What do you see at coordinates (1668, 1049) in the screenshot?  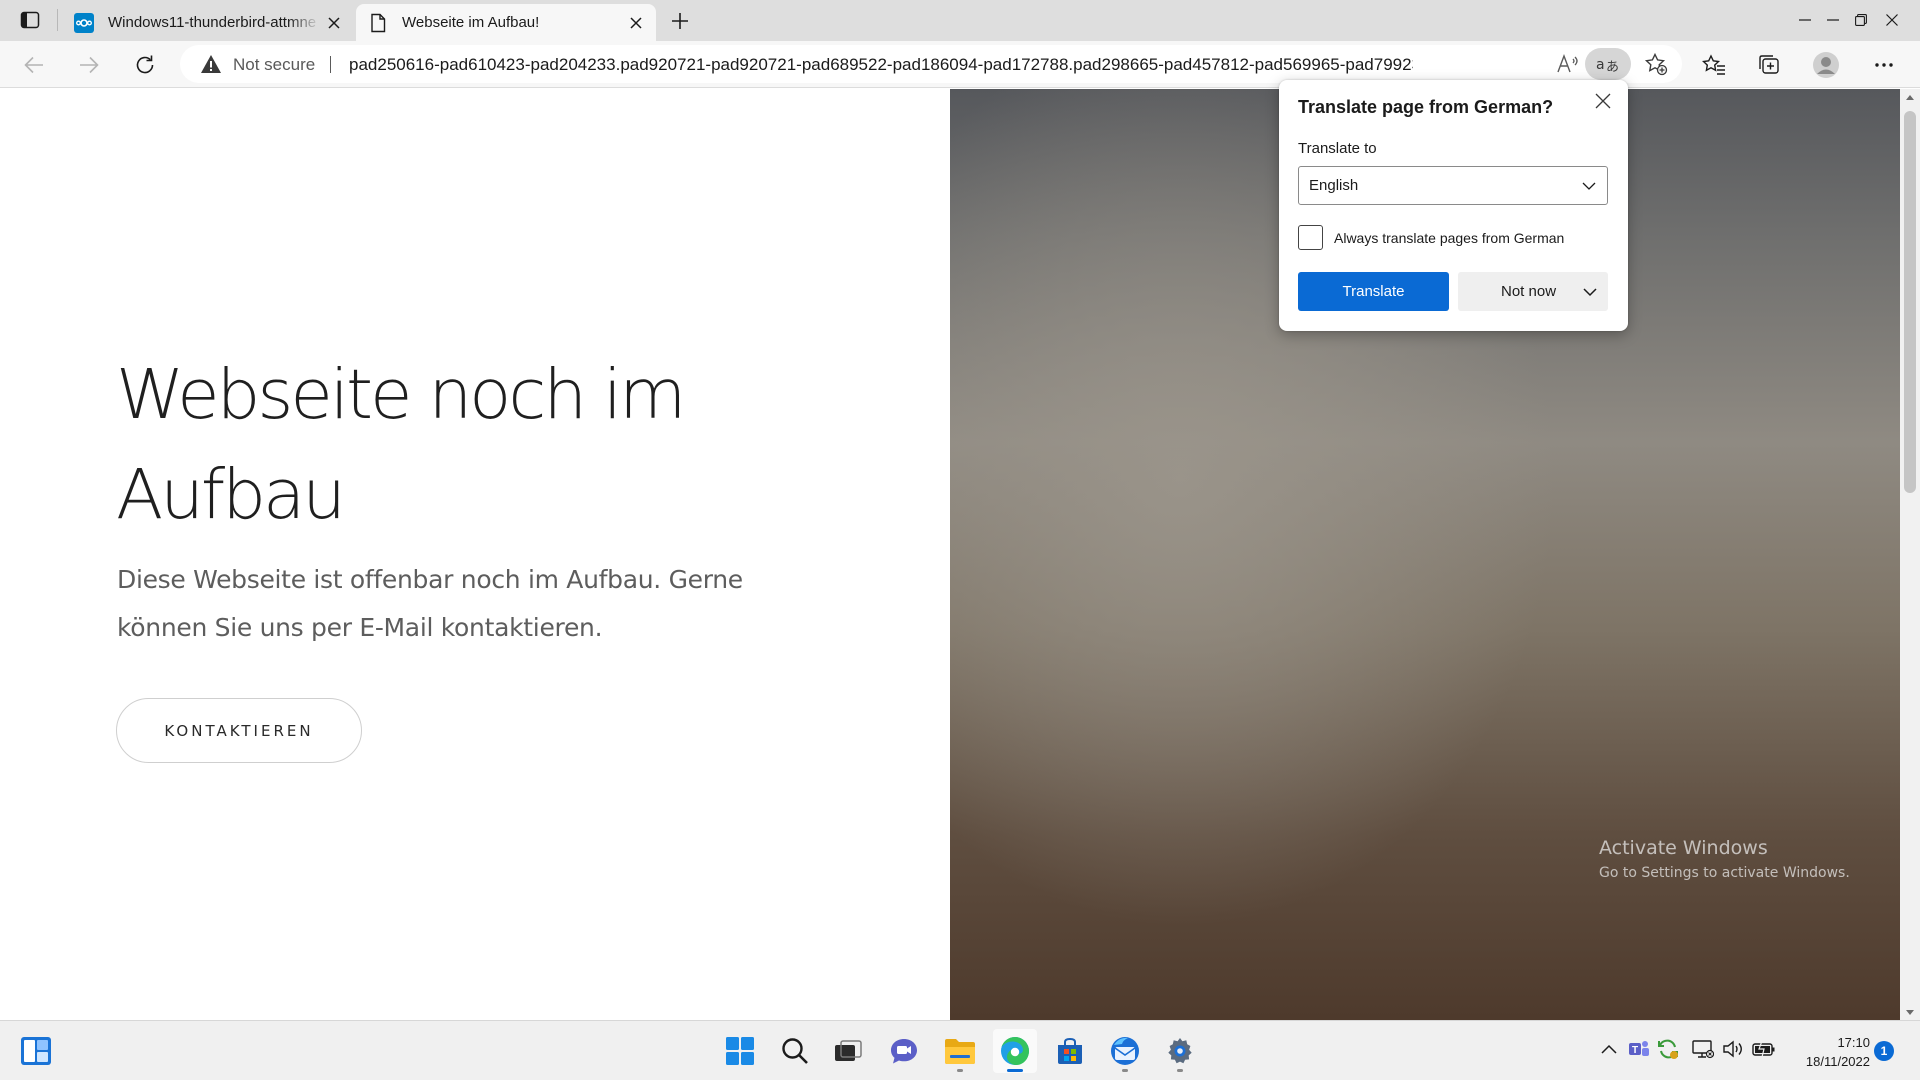 I see `tray-sync` at bounding box center [1668, 1049].